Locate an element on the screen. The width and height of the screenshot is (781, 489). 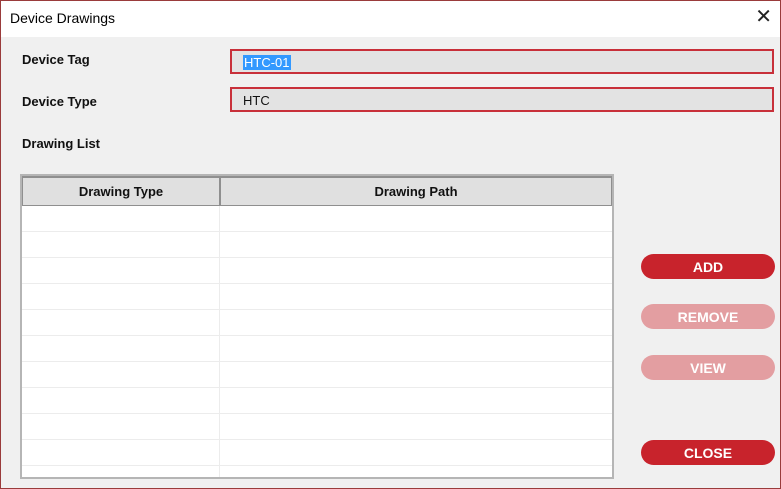
column-header-drawing-type: Drawing Type is located at coordinates (121, 191).